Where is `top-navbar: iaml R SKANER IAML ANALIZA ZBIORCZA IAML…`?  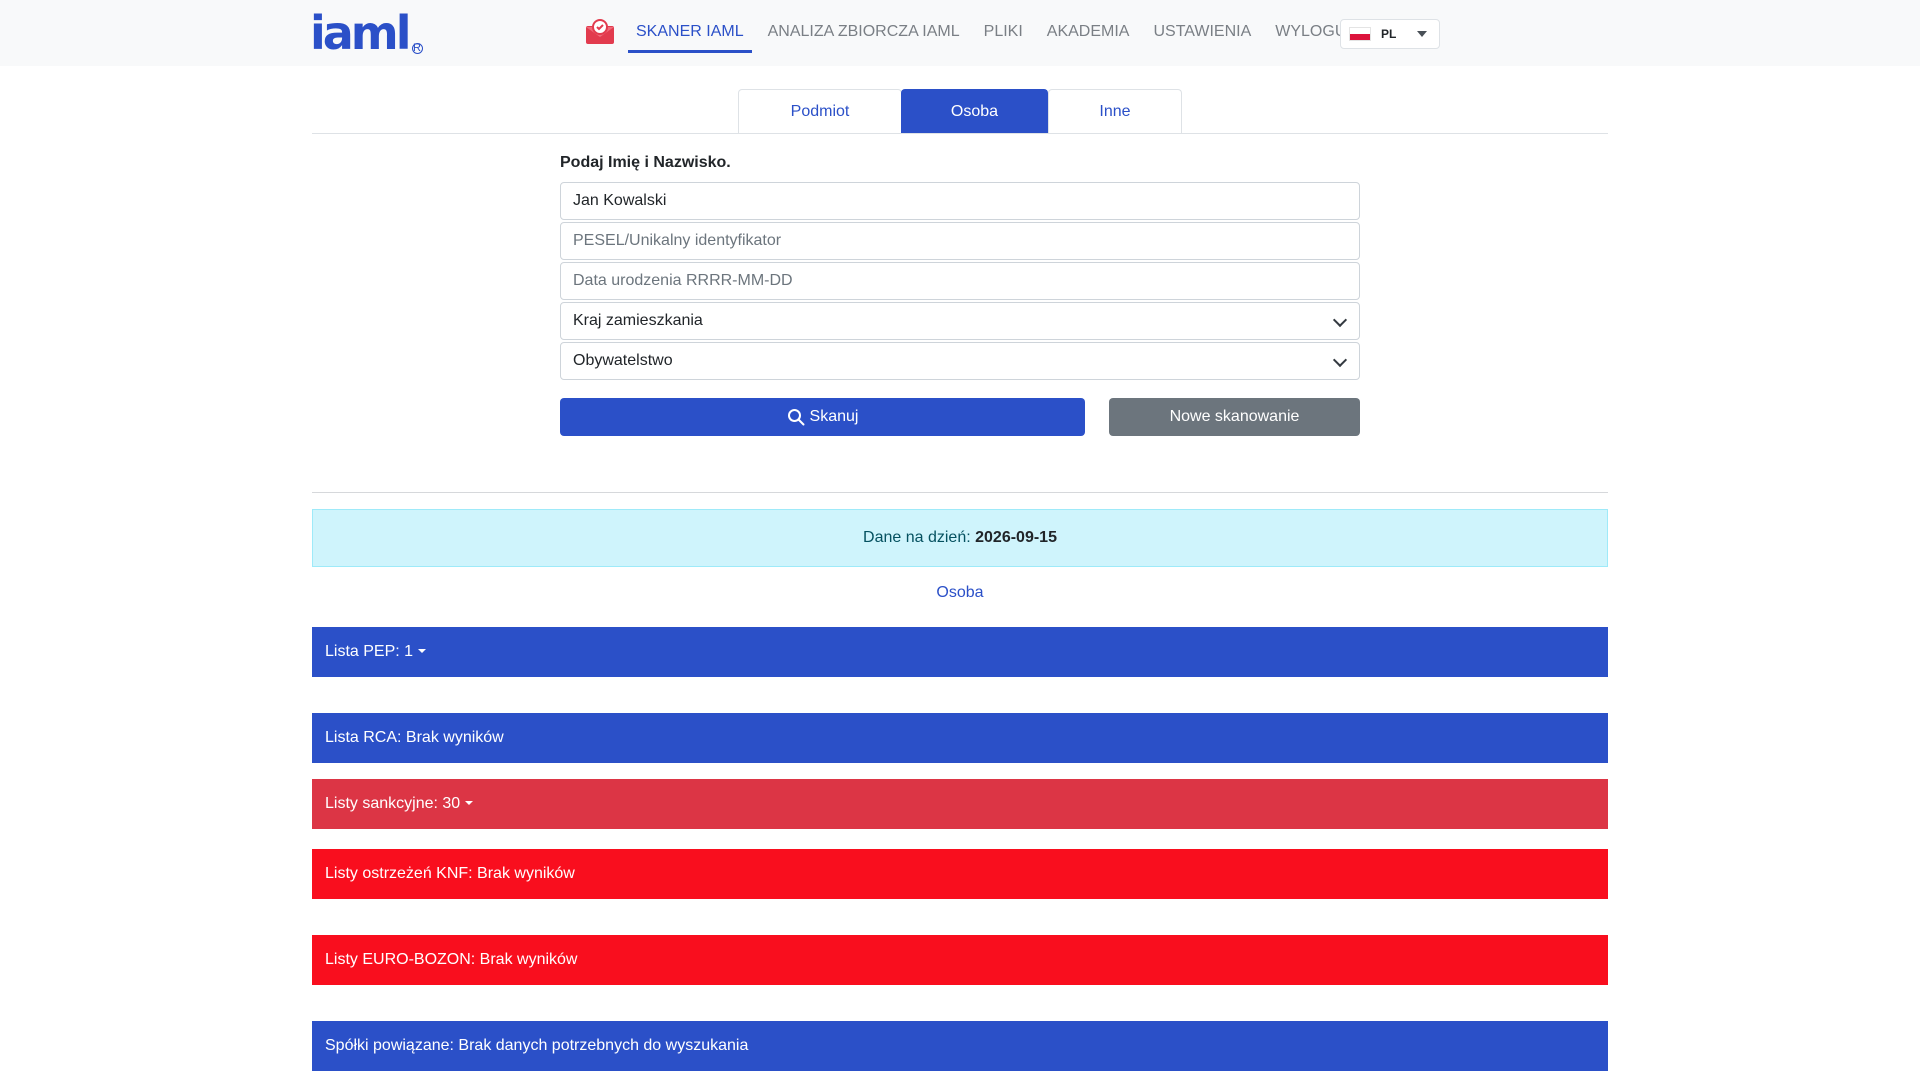
top-navbar: iaml R SKANER IAML ANALIZA ZBIORCZA IAML… is located at coordinates (960, 33).